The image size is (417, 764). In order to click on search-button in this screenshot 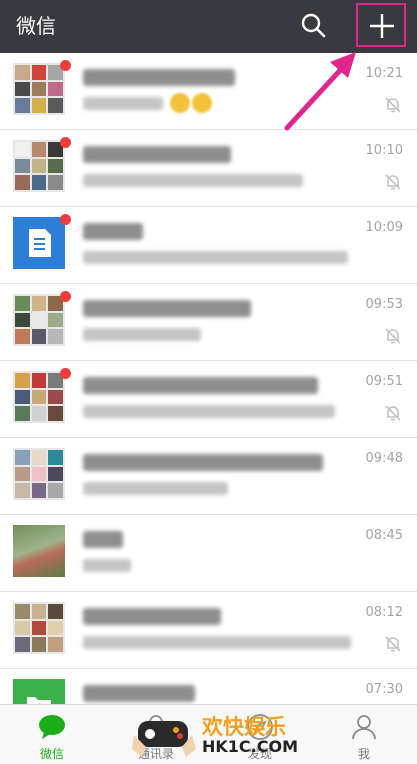, I will do `click(313, 25)`.